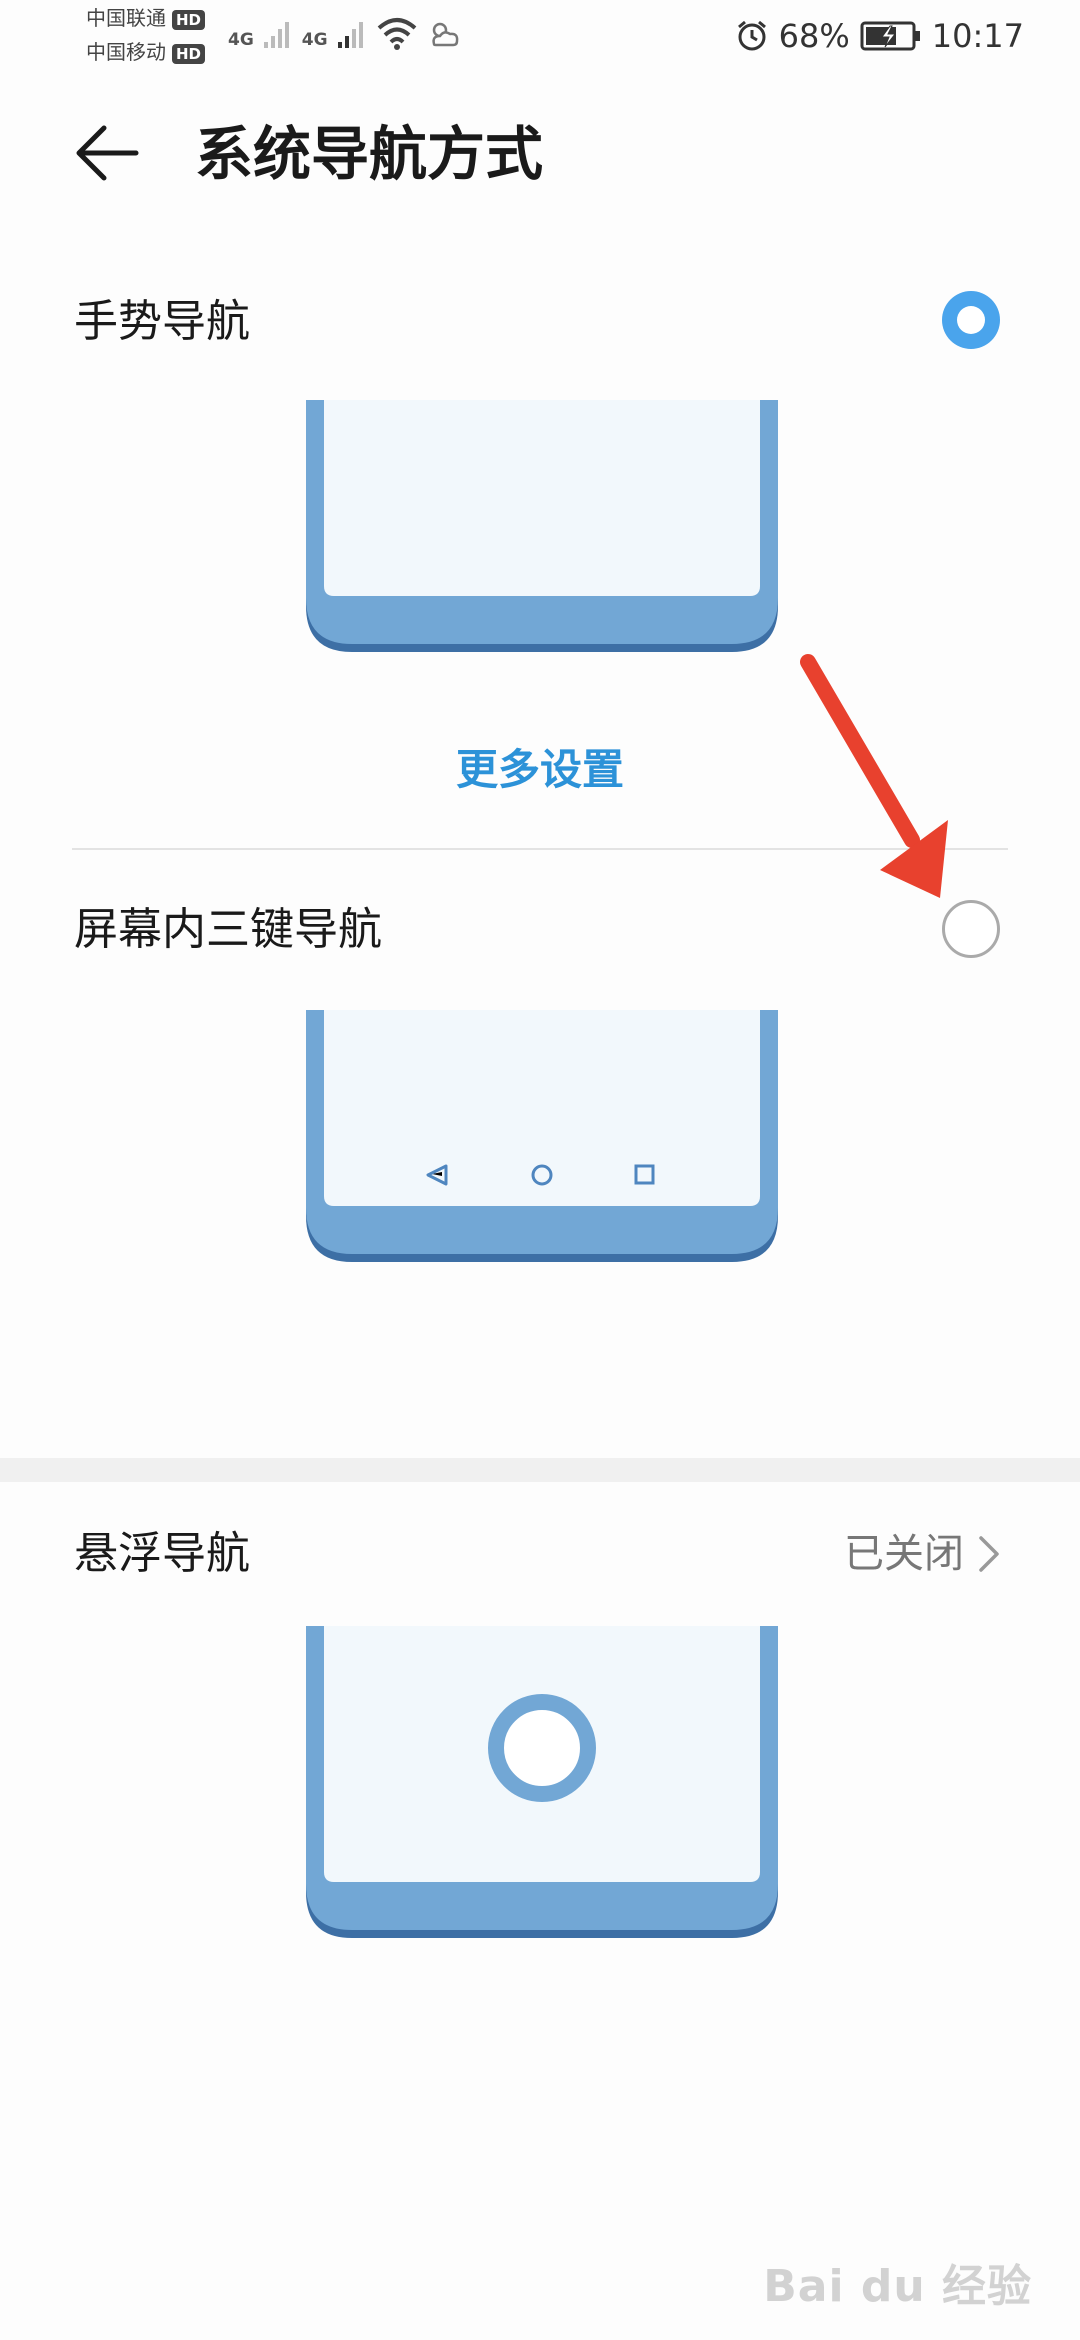 The height and width of the screenshot is (2340, 1080). I want to click on wifi-icon, so click(396, 34).